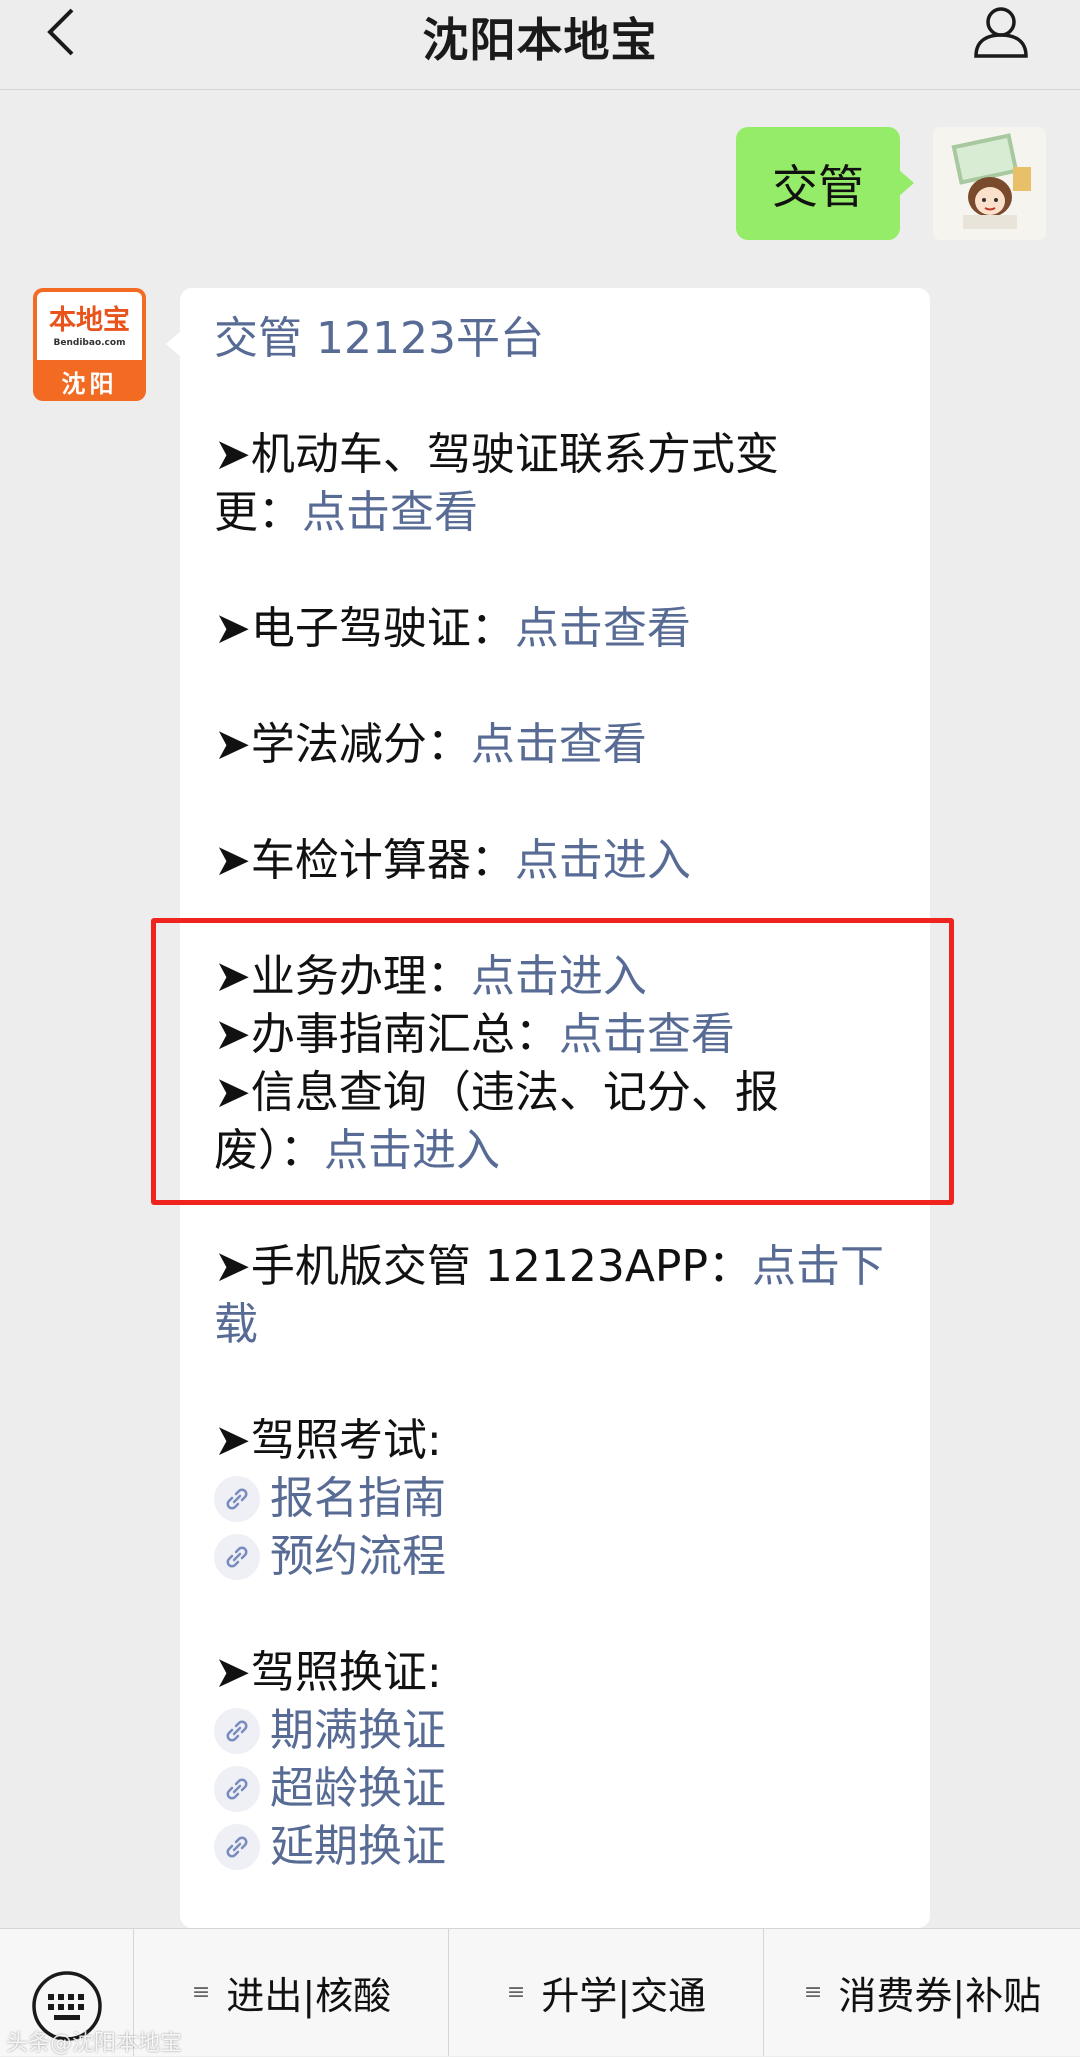 The image size is (1080, 2057). I want to click on user-profile-icon, so click(1001, 31).